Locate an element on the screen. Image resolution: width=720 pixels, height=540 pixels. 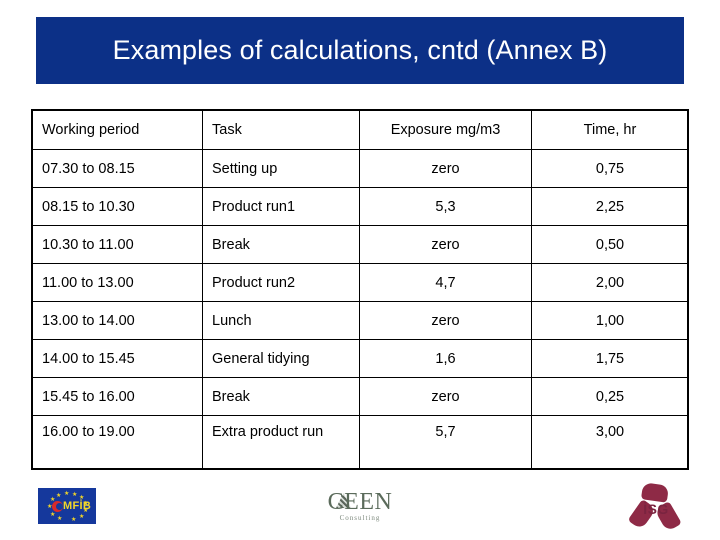
mfib-logo: ★ ★ ★ ★ ★ ★ ★ ★ ★ ★ ★ ★ MFİB is located at coordinates (67, 506).